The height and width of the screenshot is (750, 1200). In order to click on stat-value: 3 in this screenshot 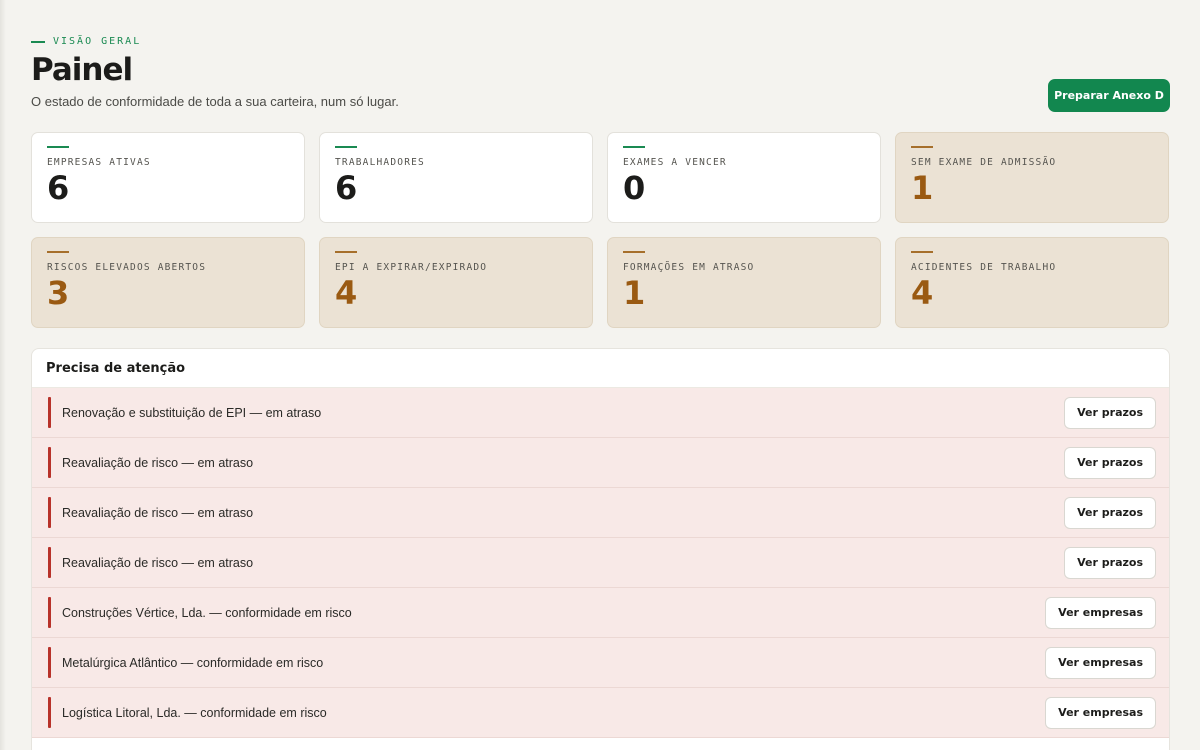, I will do `click(58, 293)`.